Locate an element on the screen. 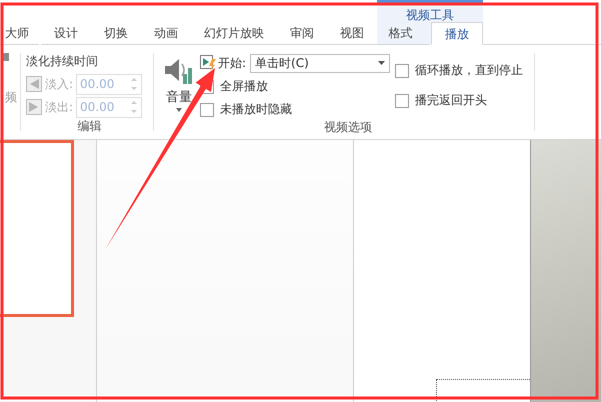 The height and width of the screenshot is (402, 601). group-title: 淡化持续时间 is located at coordinates (62, 61).